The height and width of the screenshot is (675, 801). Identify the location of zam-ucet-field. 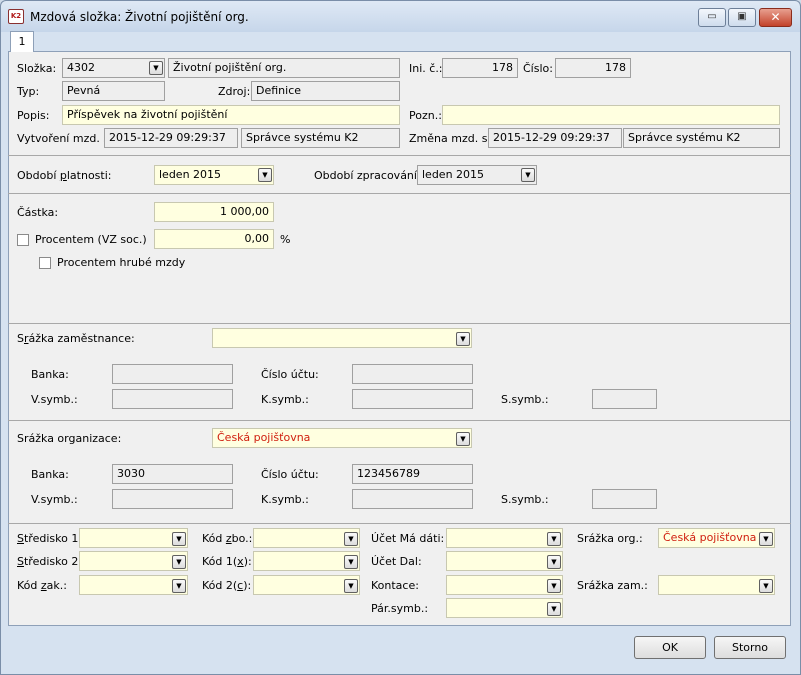
(412, 374).